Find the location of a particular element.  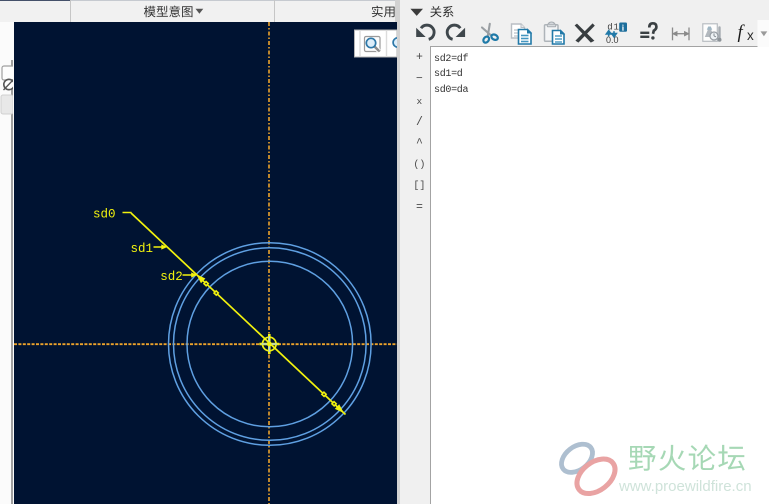

svg-text: sd1 is located at coordinates (142, 249).